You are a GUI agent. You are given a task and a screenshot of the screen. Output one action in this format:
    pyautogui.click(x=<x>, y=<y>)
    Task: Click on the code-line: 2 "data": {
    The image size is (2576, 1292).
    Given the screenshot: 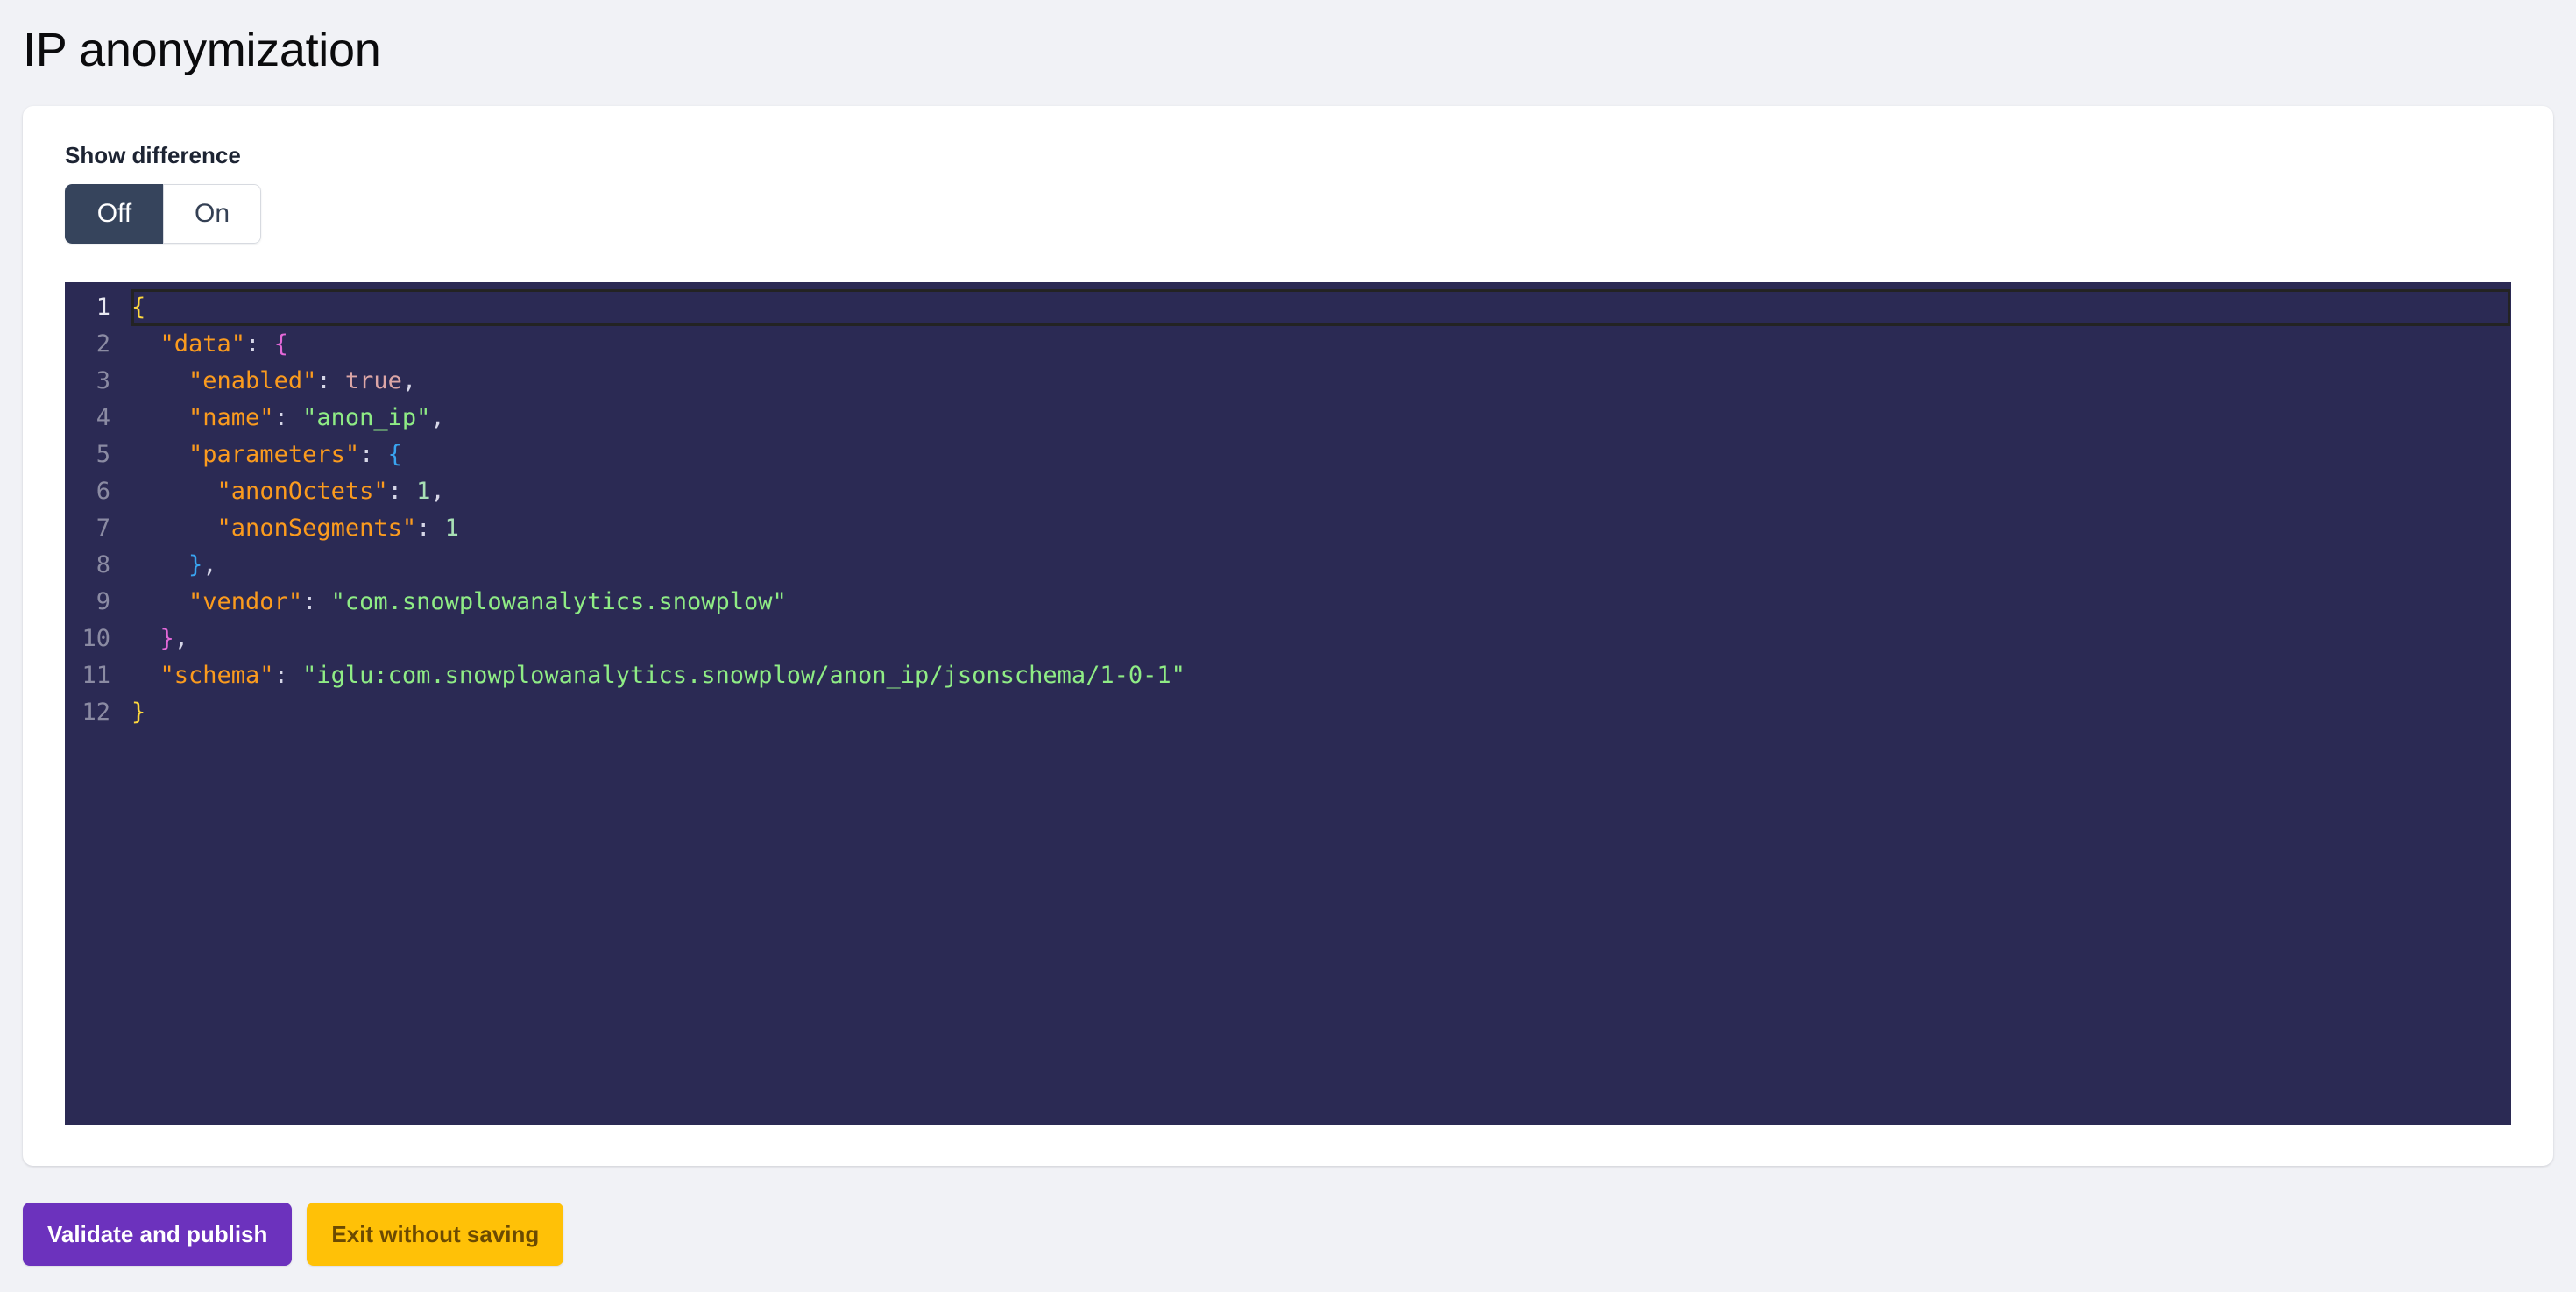 What is the action you would take?
    pyautogui.click(x=1288, y=344)
    